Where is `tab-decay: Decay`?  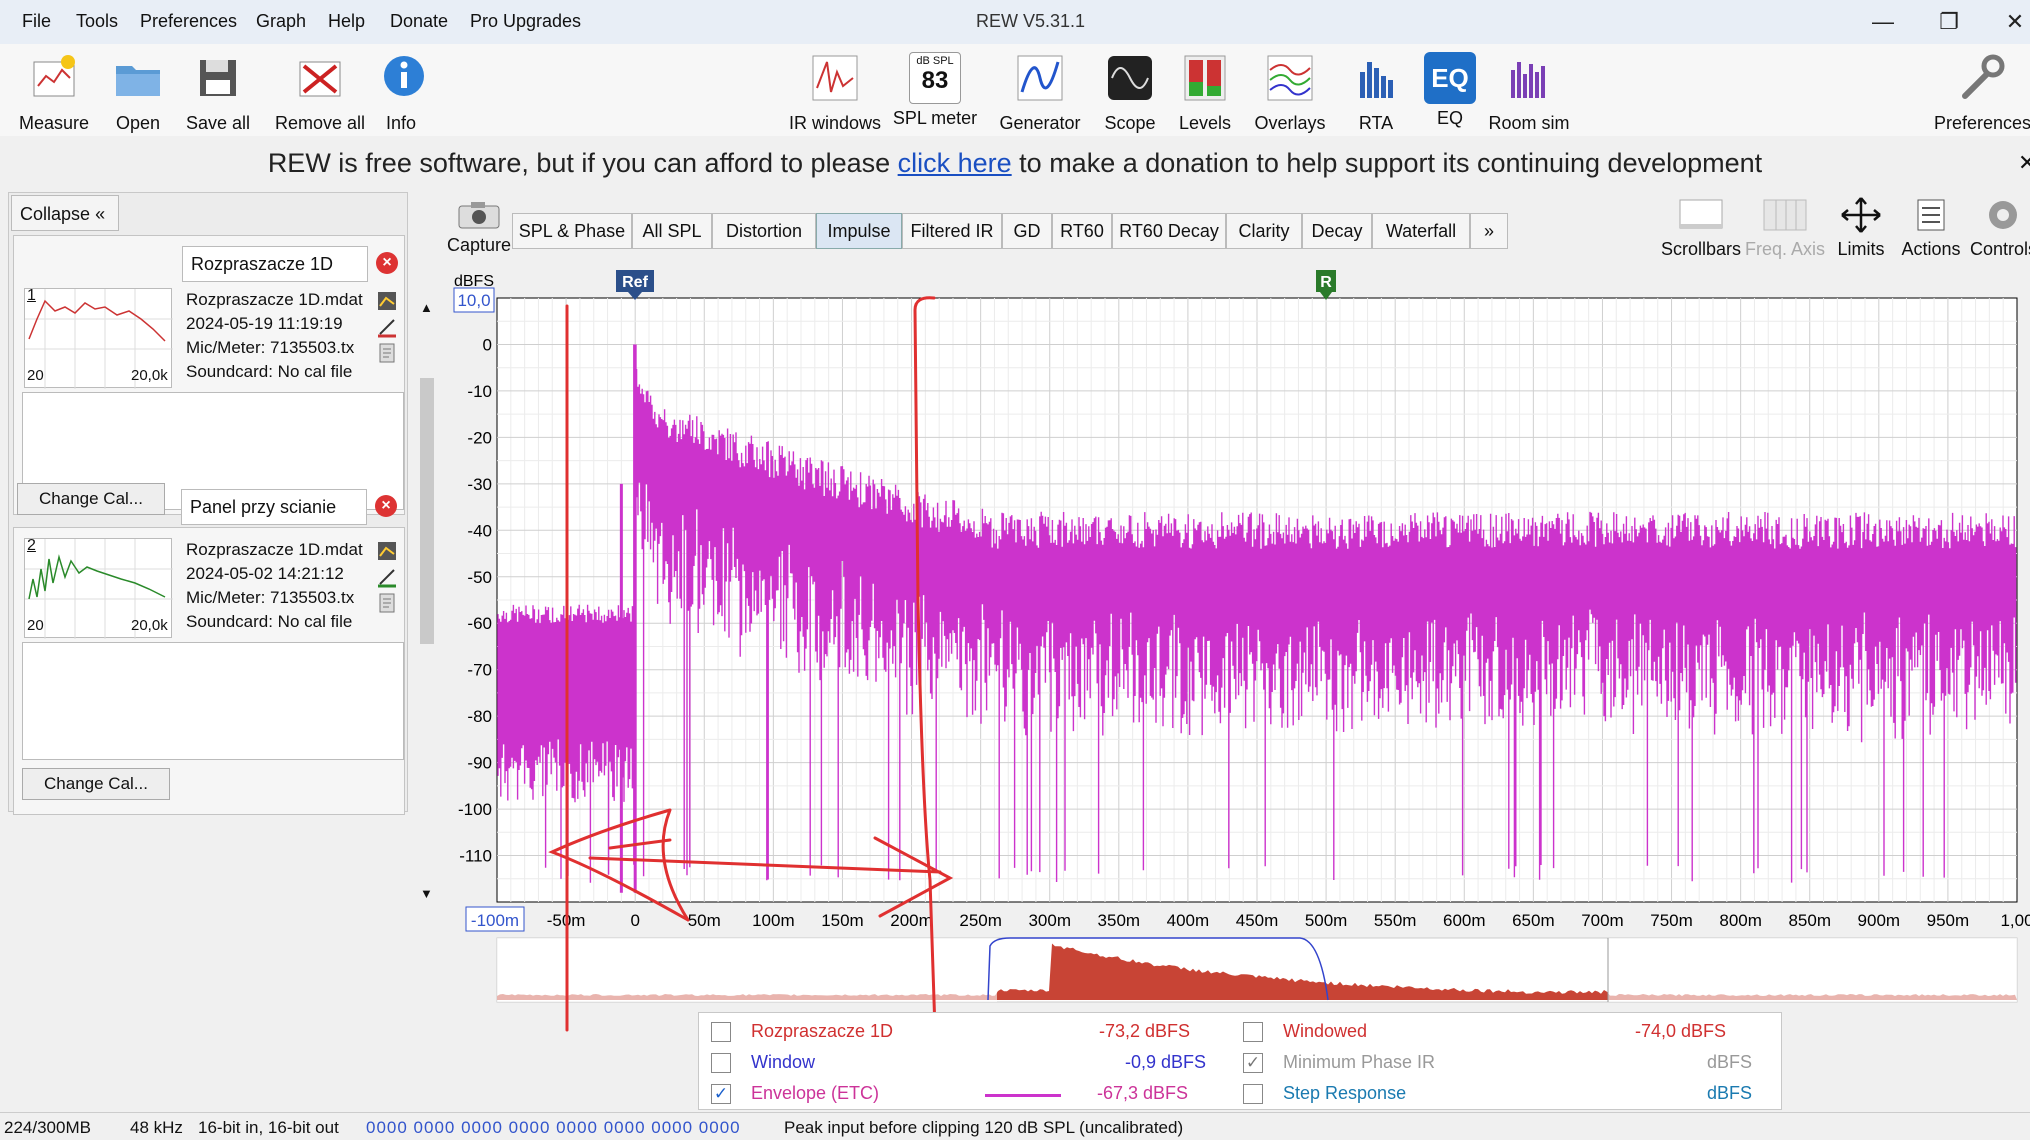 tab-decay: Decay is located at coordinates (1337, 231).